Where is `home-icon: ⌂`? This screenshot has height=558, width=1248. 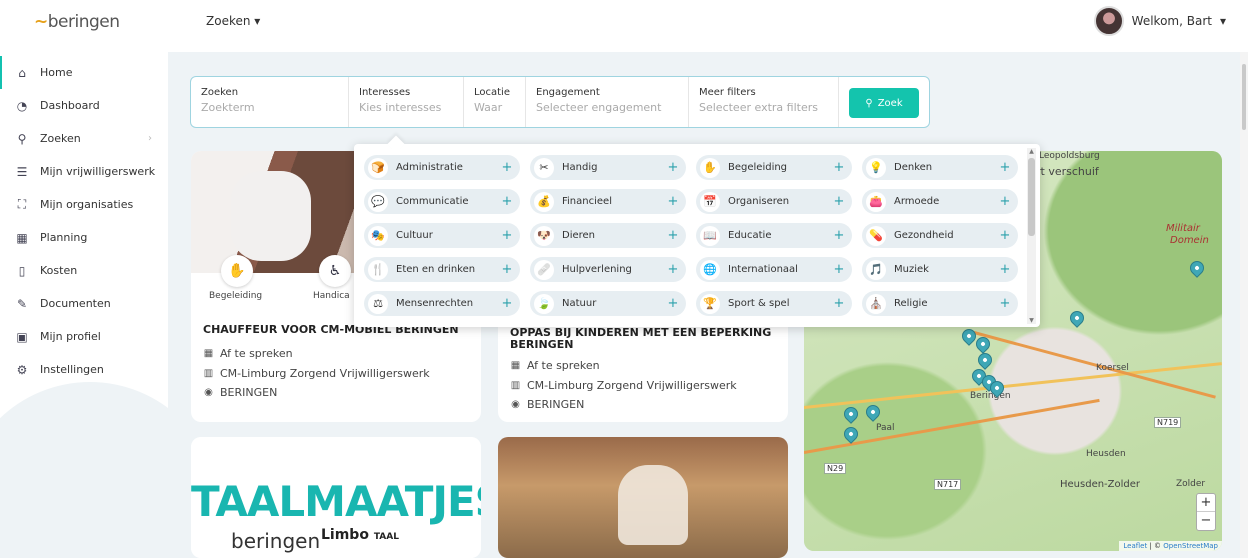 home-icon: ⌂ is located at coordinates (22, 72).